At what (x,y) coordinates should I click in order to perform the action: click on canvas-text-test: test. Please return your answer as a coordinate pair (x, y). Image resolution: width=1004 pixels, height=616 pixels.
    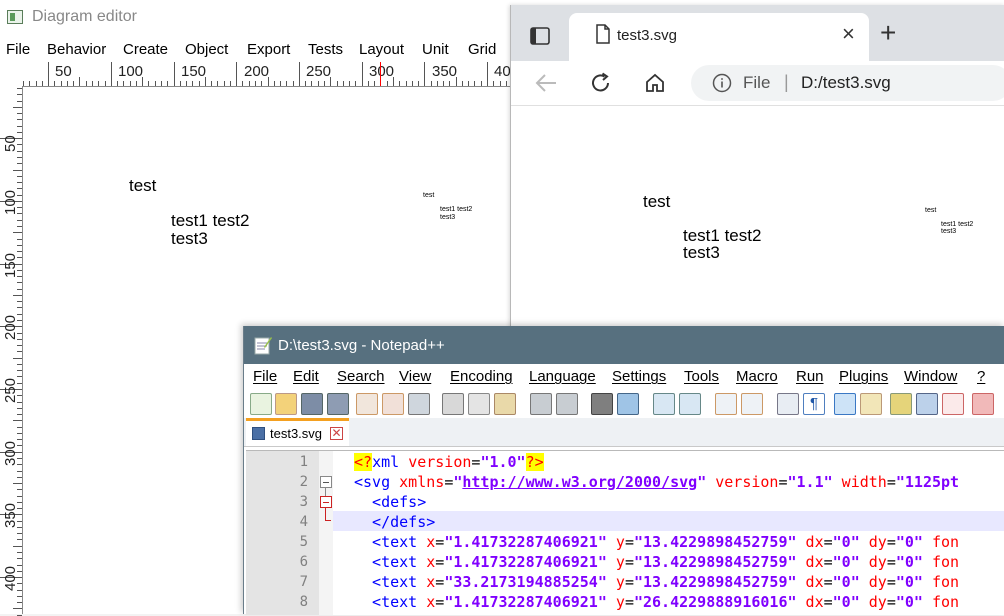
    Looking at the image, I should click on (142, 186).